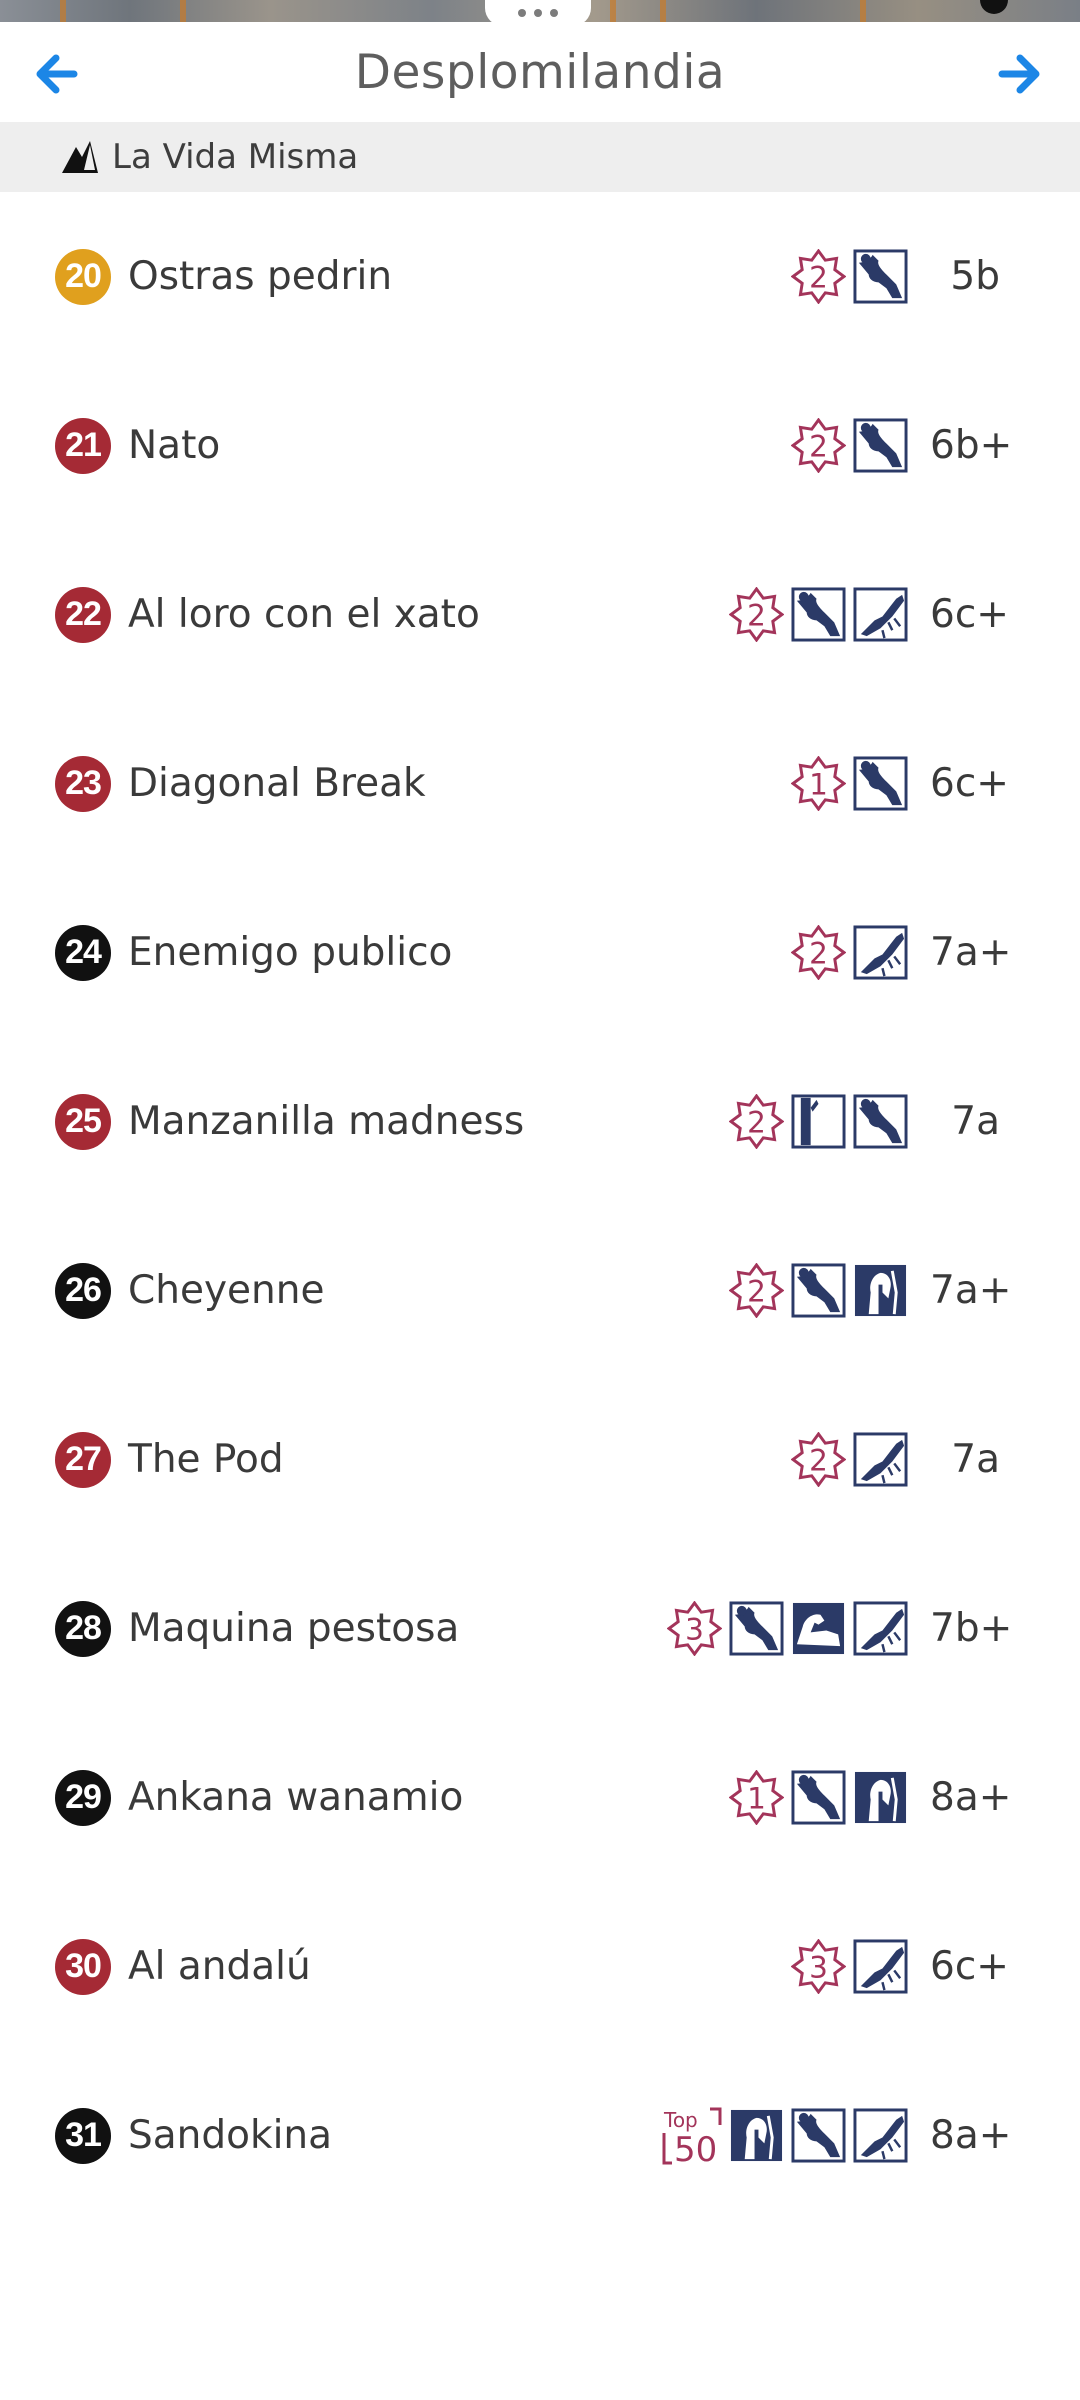  I want to click on next-sector-button, so click(1020, 74).